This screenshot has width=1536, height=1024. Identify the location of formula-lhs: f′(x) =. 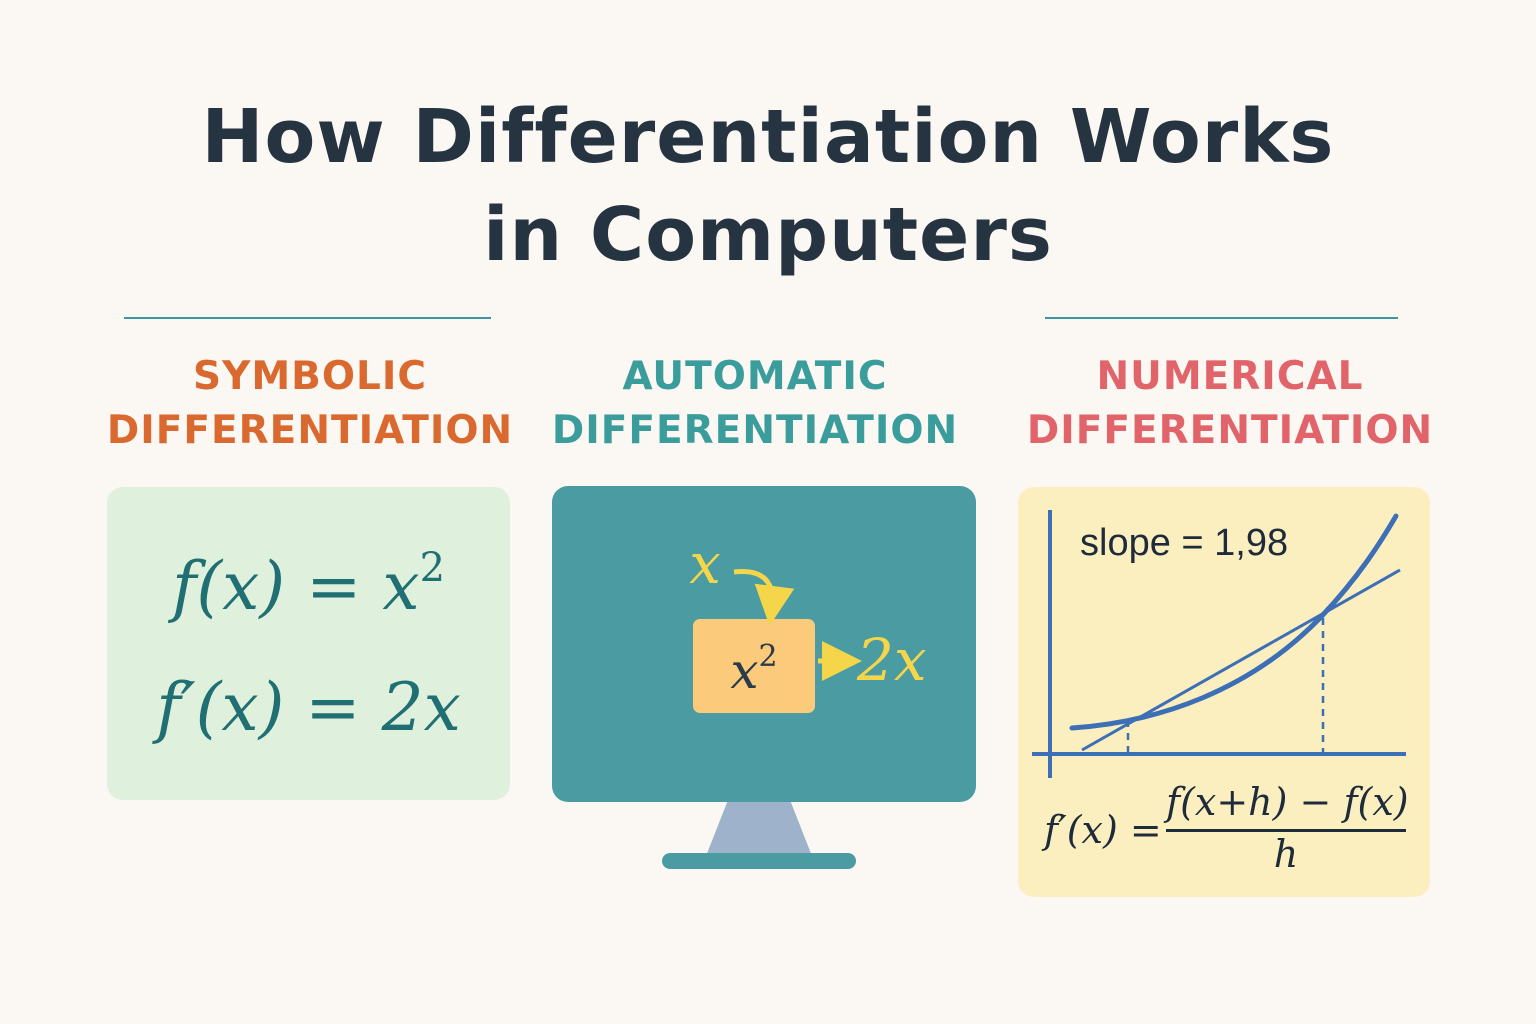
(1103, 830).